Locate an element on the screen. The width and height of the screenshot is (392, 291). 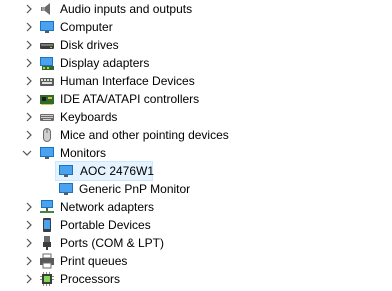
printer-icon is located at coordinates (47, 261).